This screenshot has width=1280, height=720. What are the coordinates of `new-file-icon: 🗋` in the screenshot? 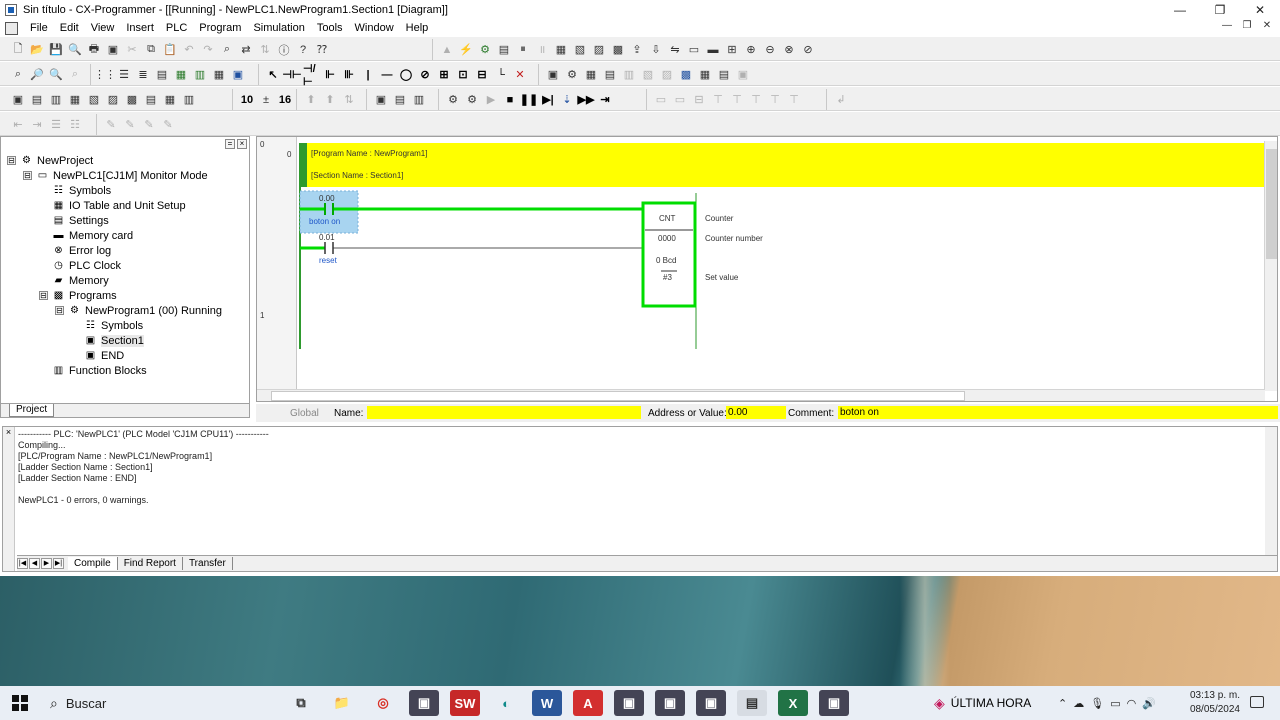 It's located at (18, 50).